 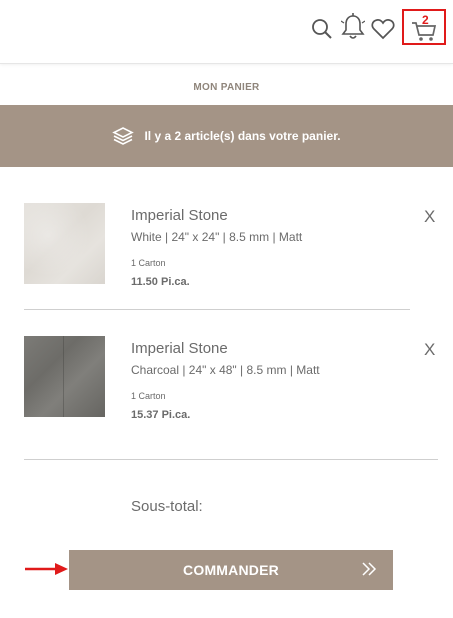 I want to click on cart-button: 2, so click(x=424, y=27).